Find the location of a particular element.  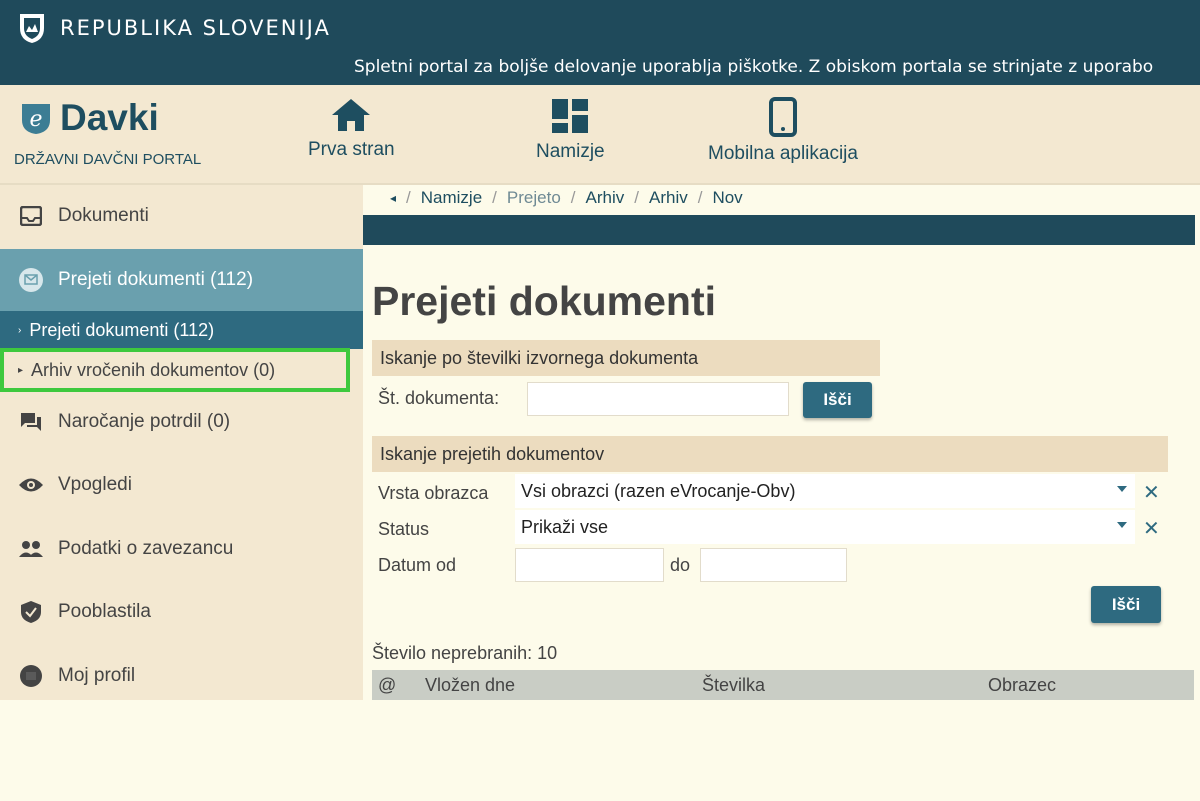

form-type-select: Vsi obrazci (razen eVrocanje-Obv) is located at coordinates (825, 491).